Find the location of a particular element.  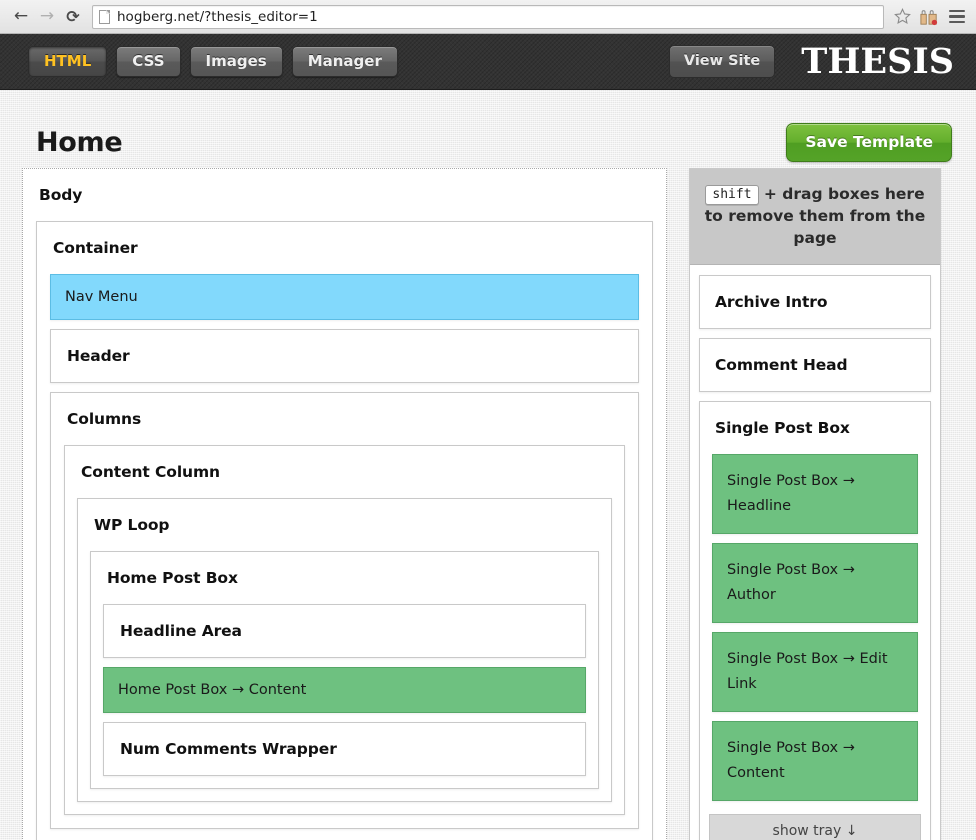

address-bar: hogberg.net/?thesis_editor=1 is located at coordinates (488, 16).